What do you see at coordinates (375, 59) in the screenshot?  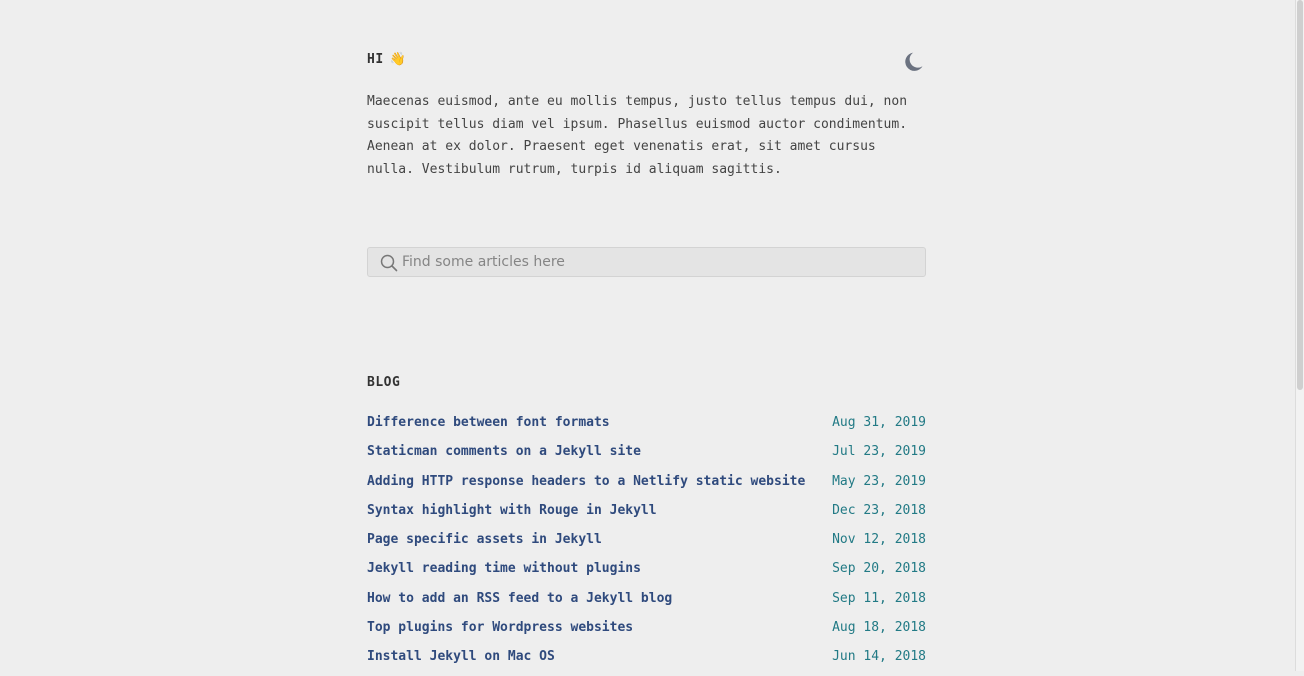 I see `greeting-text: HI` at bounding box center [375, 59].